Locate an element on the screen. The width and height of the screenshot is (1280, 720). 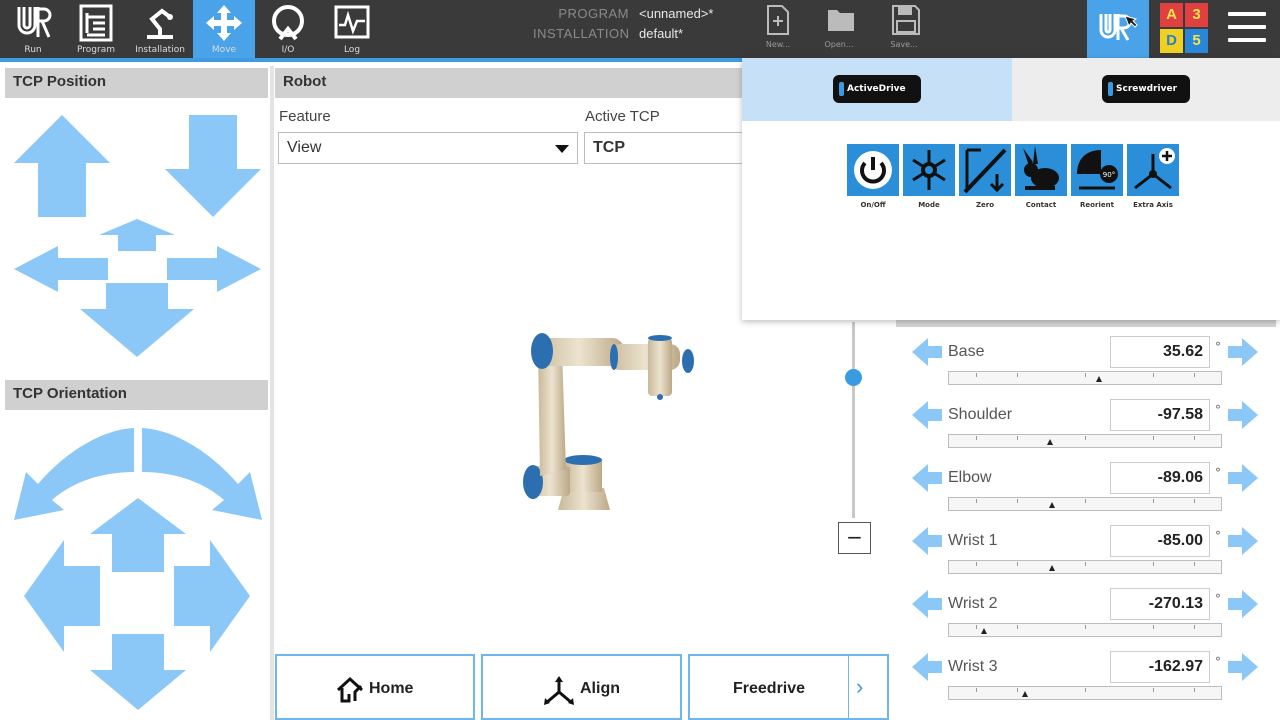
mode-icon is located at coordinates (929, 170).